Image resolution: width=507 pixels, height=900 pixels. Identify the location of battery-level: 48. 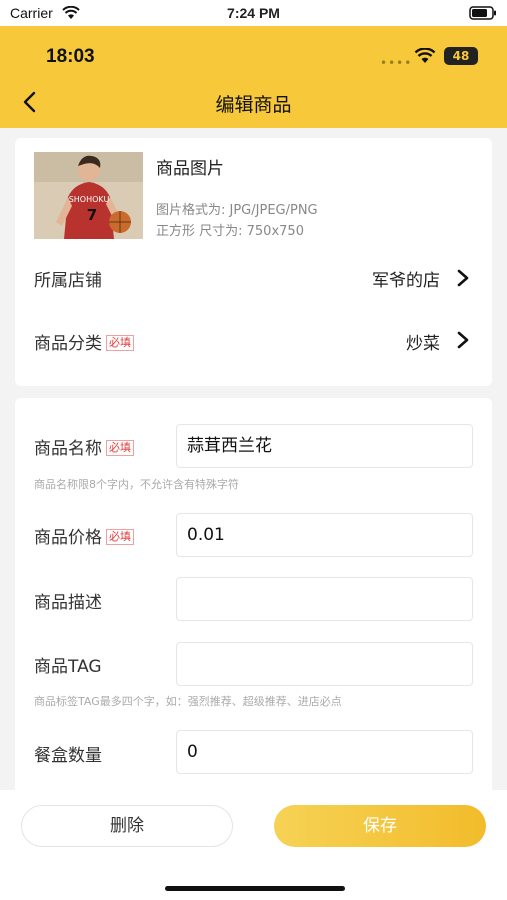
(461, 56).